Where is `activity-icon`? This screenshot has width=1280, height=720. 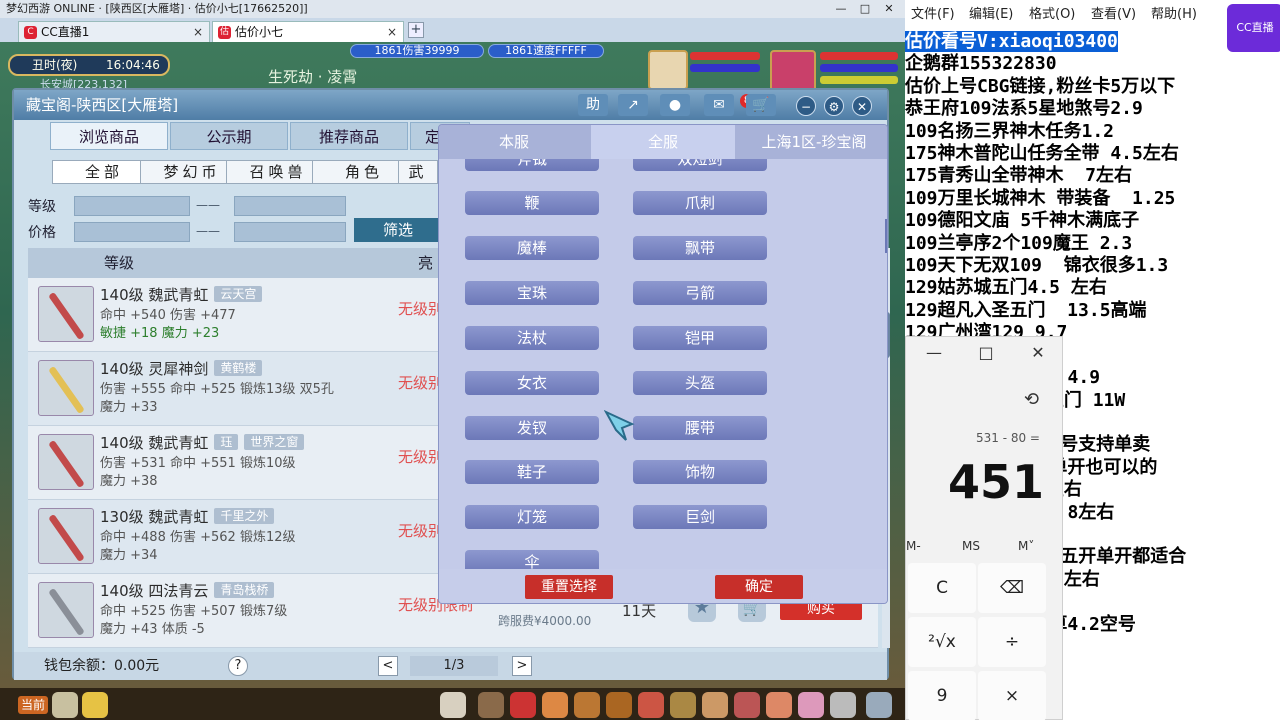 activity-icon is located at coordinates (779, 705).